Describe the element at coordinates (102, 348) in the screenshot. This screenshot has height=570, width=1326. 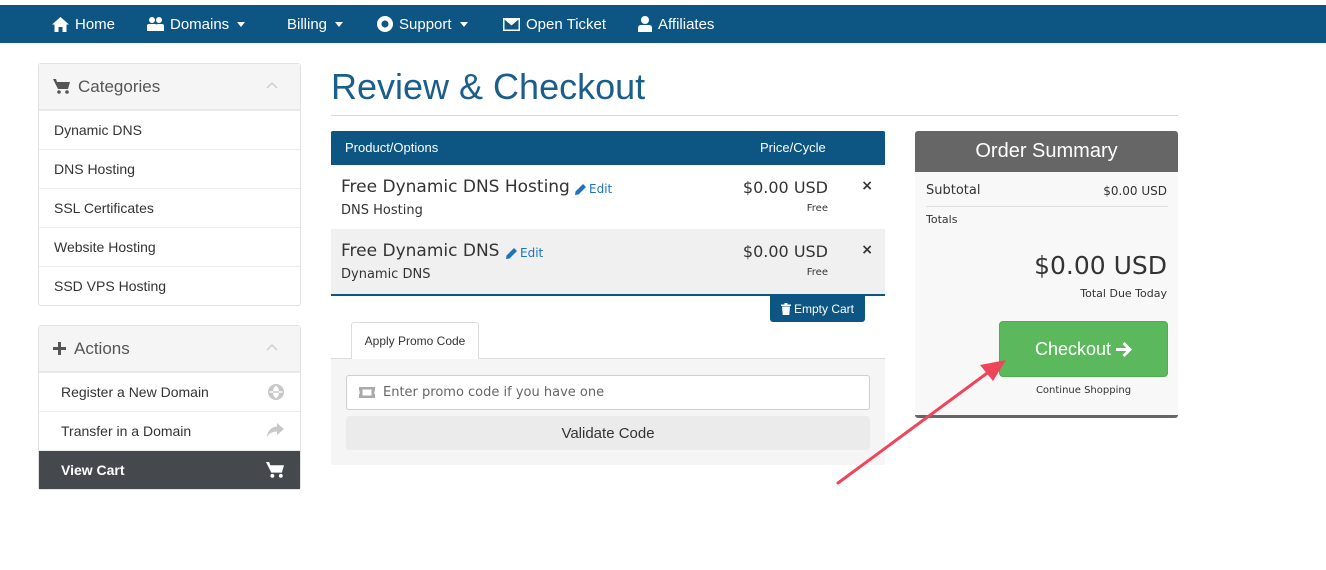
I see `actions-title: Actions` at that location.